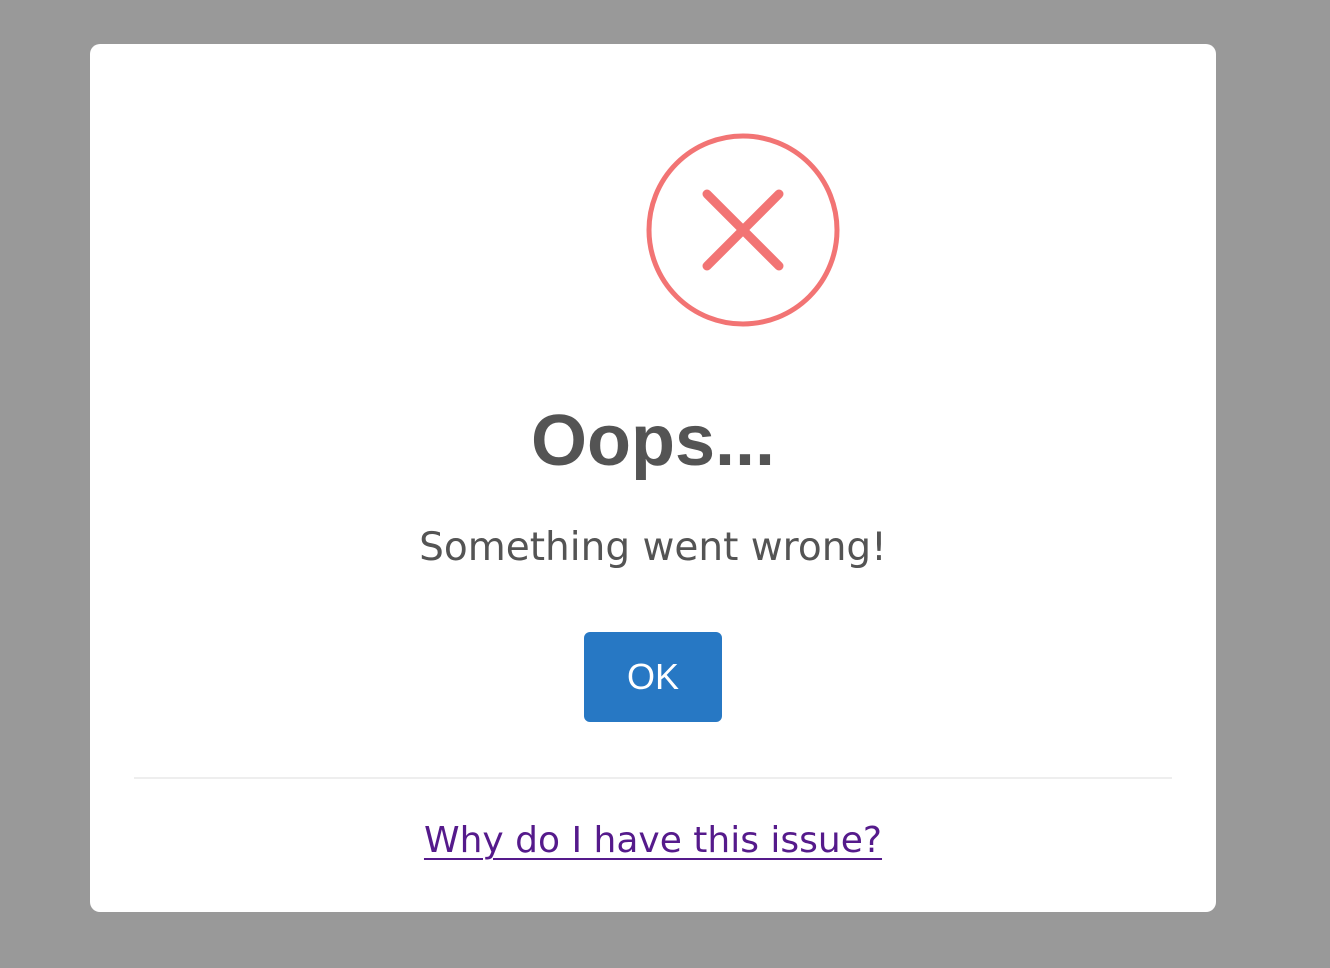 This screenshot has height=968, width=1330. I want to click on dialog-footer: Why do I have this issue?, so click(653, 841).